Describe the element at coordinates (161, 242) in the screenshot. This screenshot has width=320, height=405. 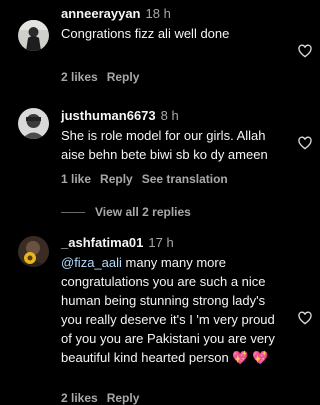
I see `timestamp: 17 h` at that location.